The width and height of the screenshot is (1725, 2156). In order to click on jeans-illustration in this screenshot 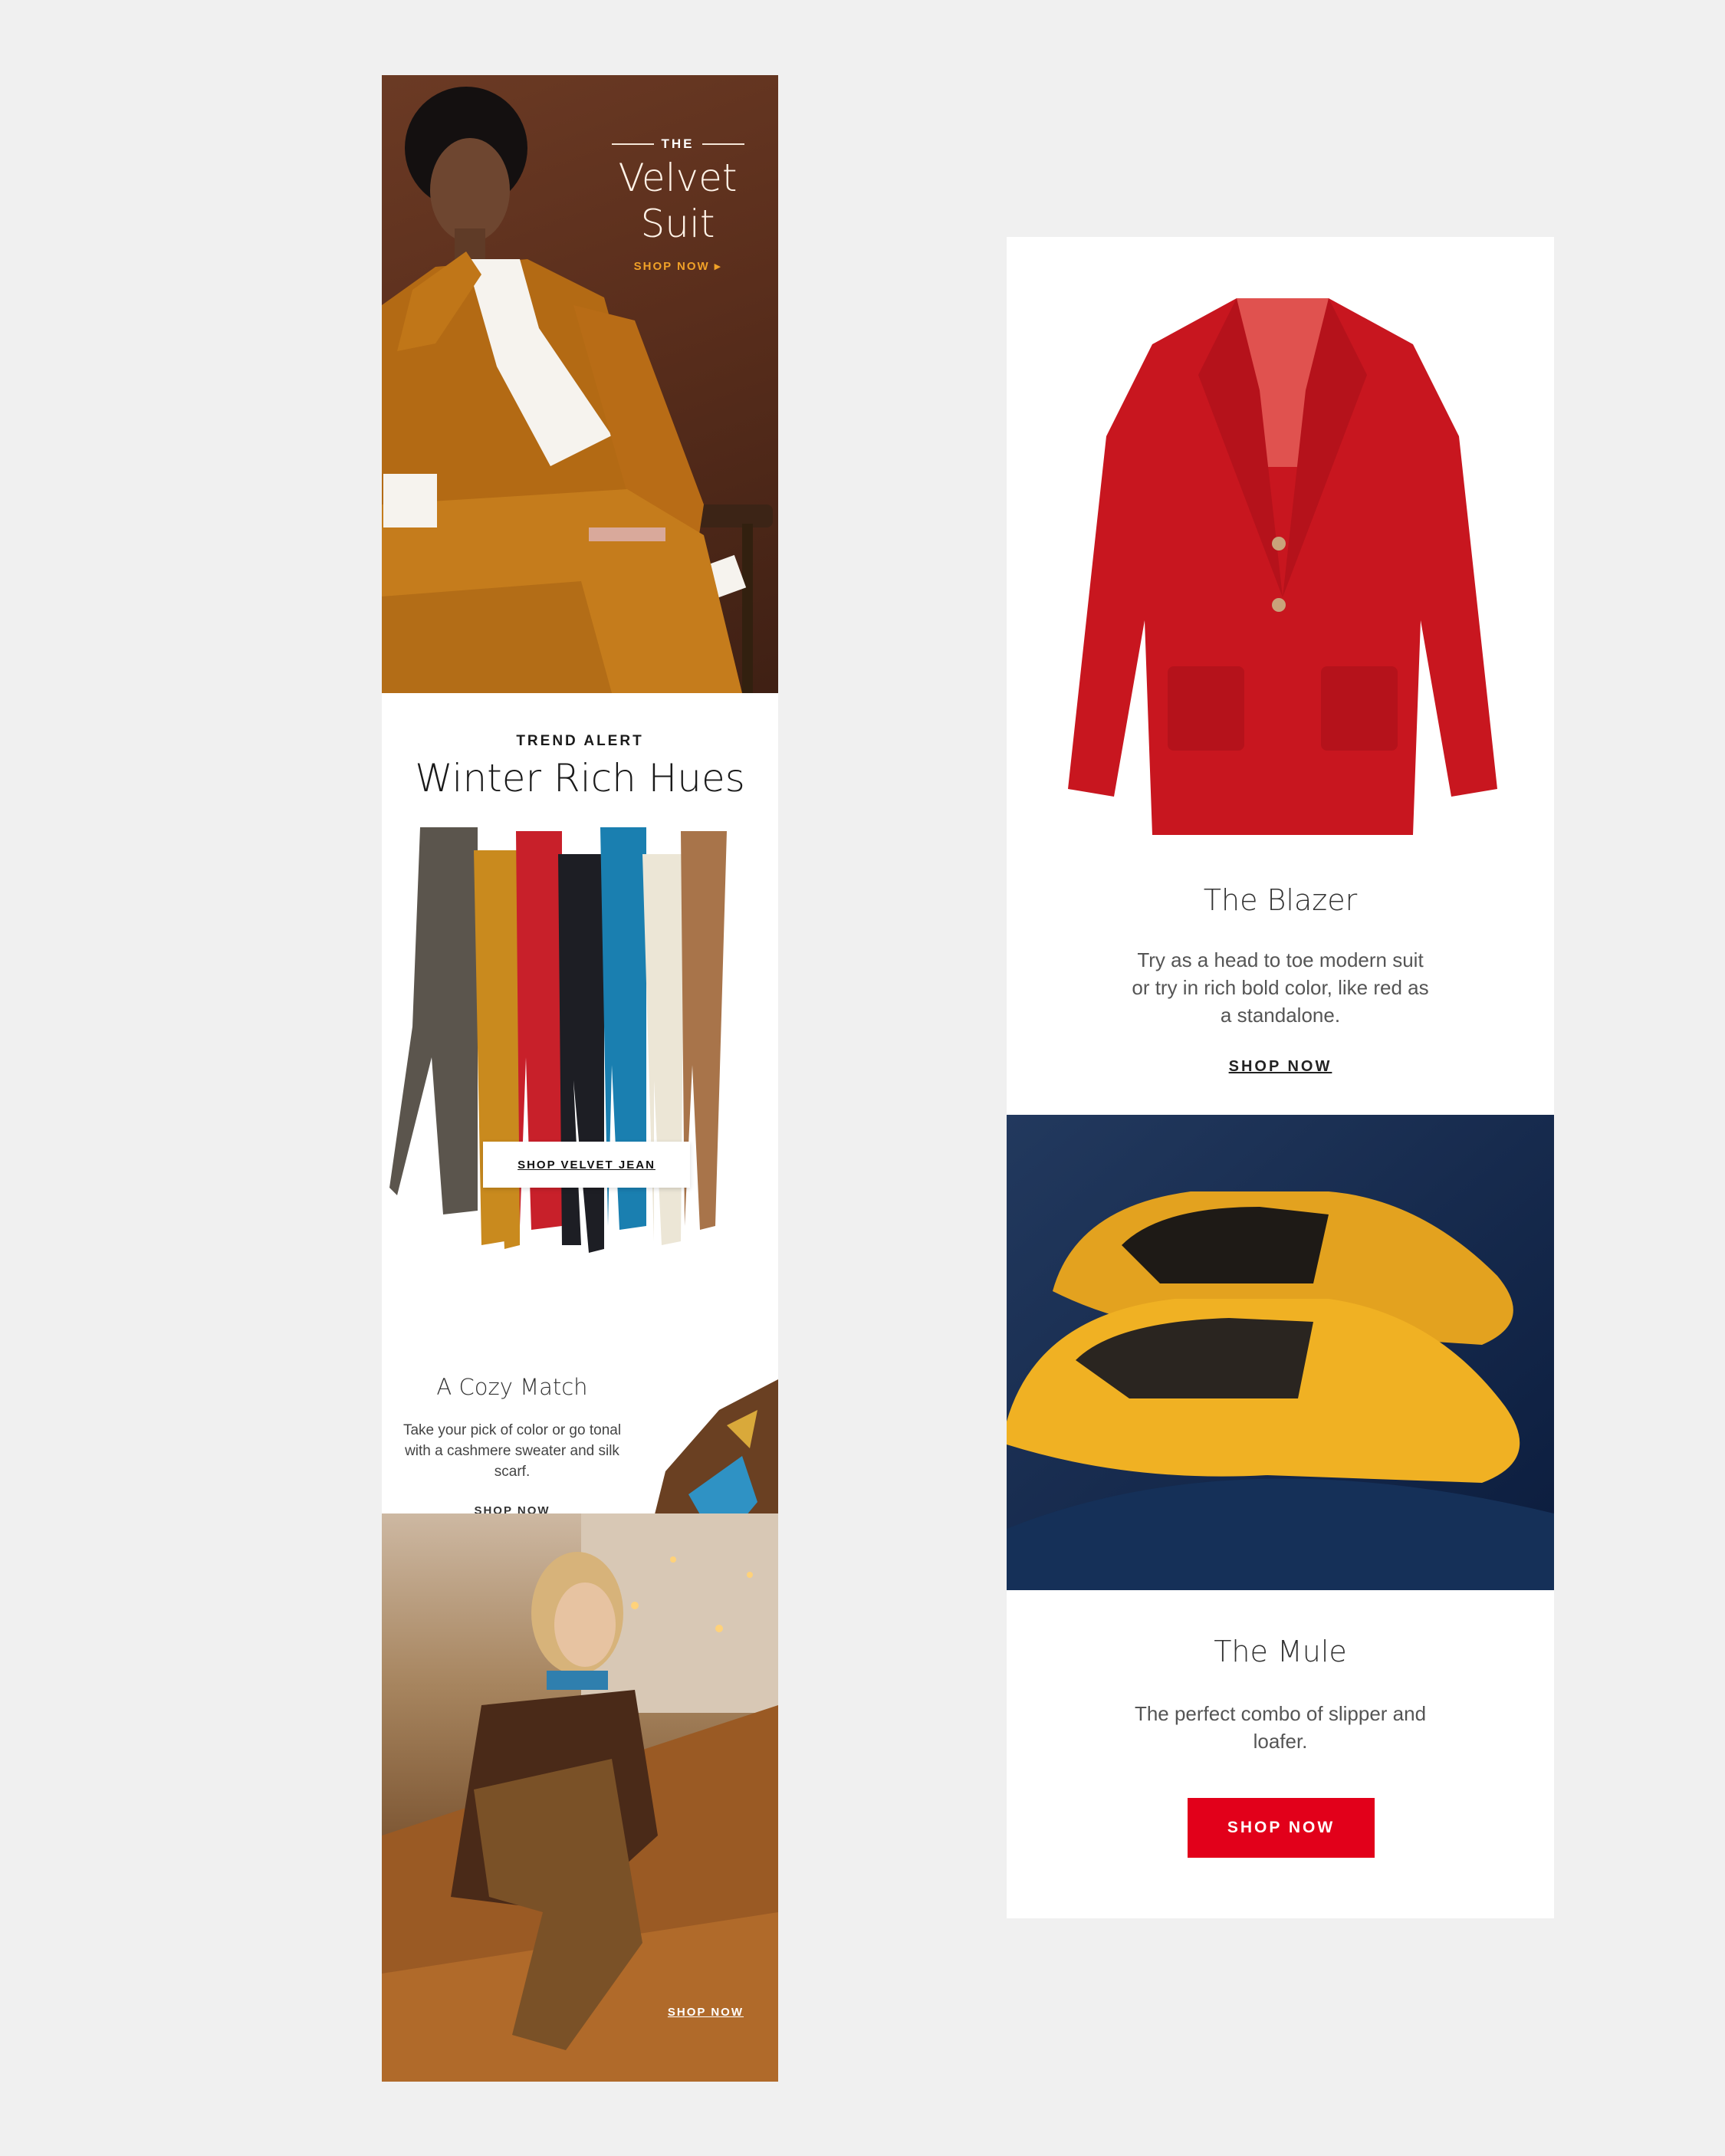, I will do `click(558, 1040)`.